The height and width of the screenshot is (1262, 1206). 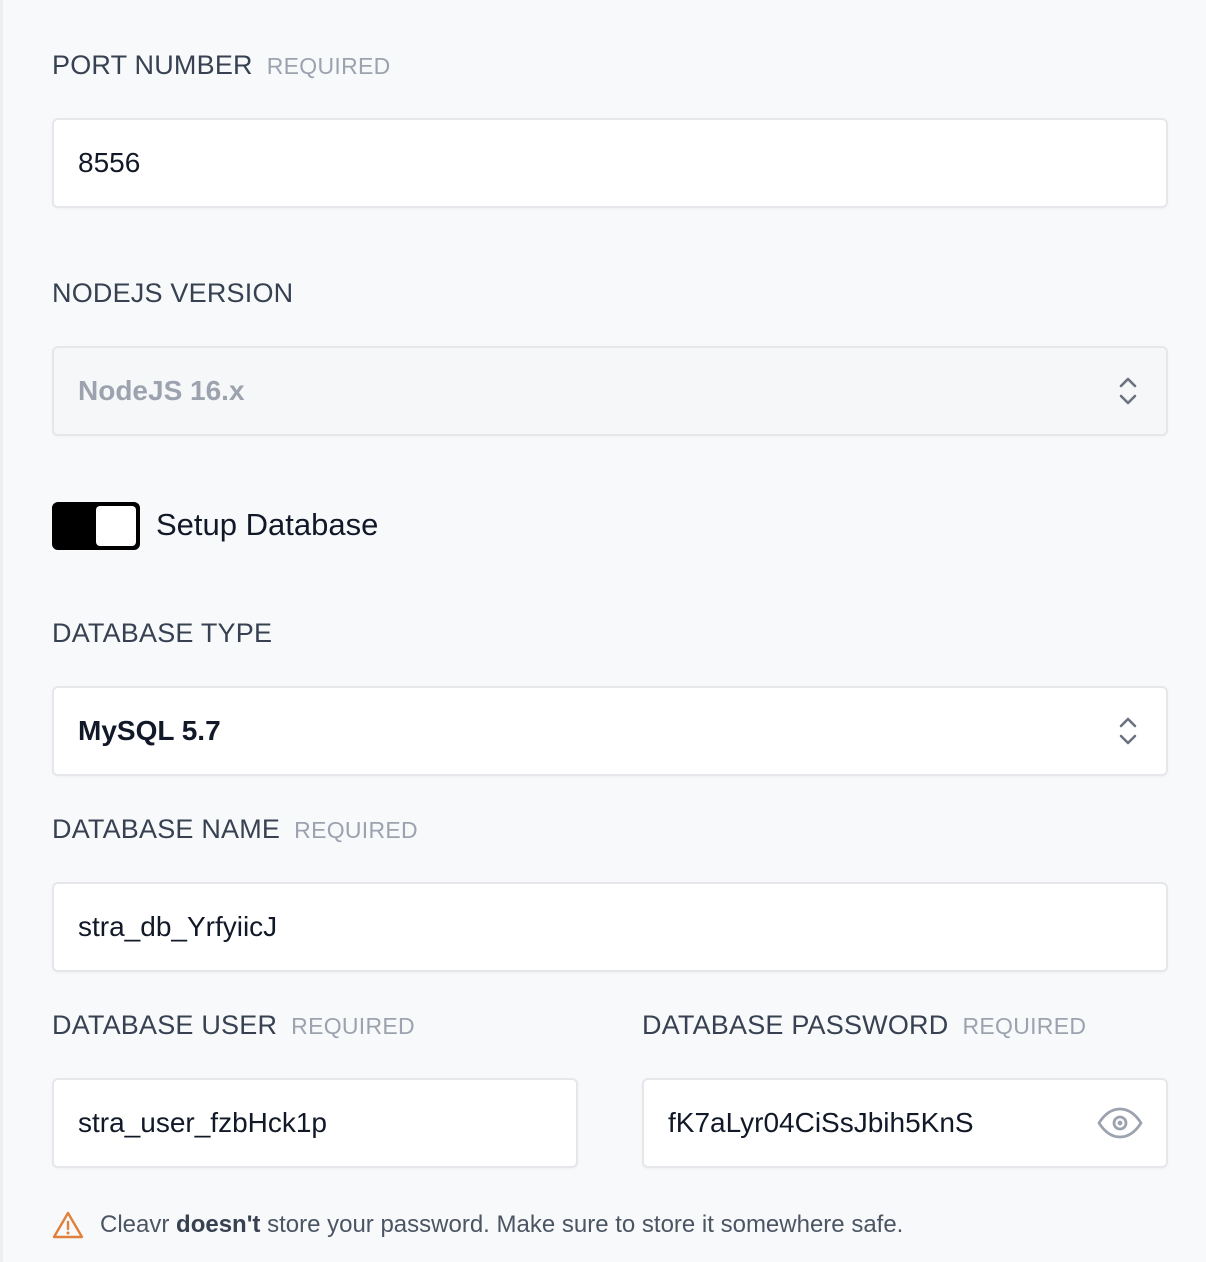 What do you see at coordinates (161, 390) in the screenshot?
I see `nodejs-version-value: NodeJS 16.x` at bounding box center [161, 390].